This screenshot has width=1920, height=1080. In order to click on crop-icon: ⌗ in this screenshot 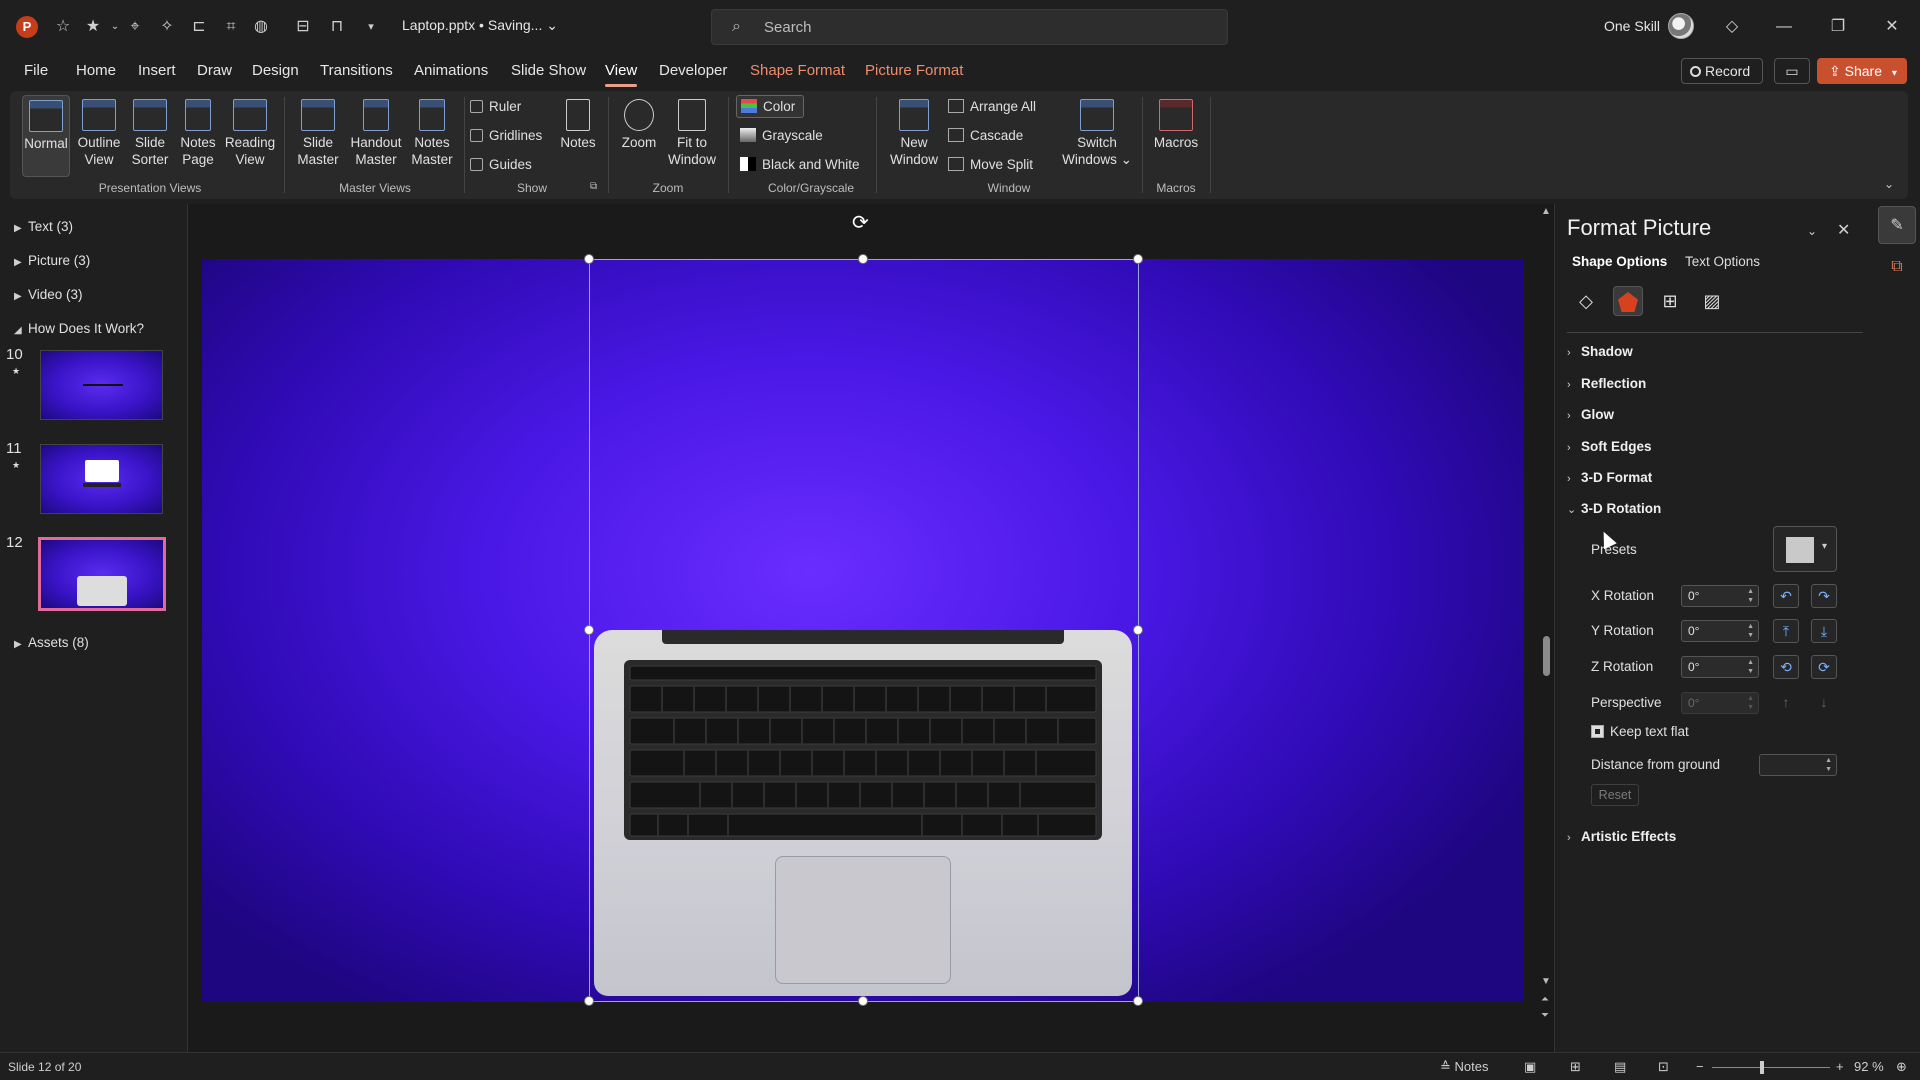, I will do `click(231, 27)`.